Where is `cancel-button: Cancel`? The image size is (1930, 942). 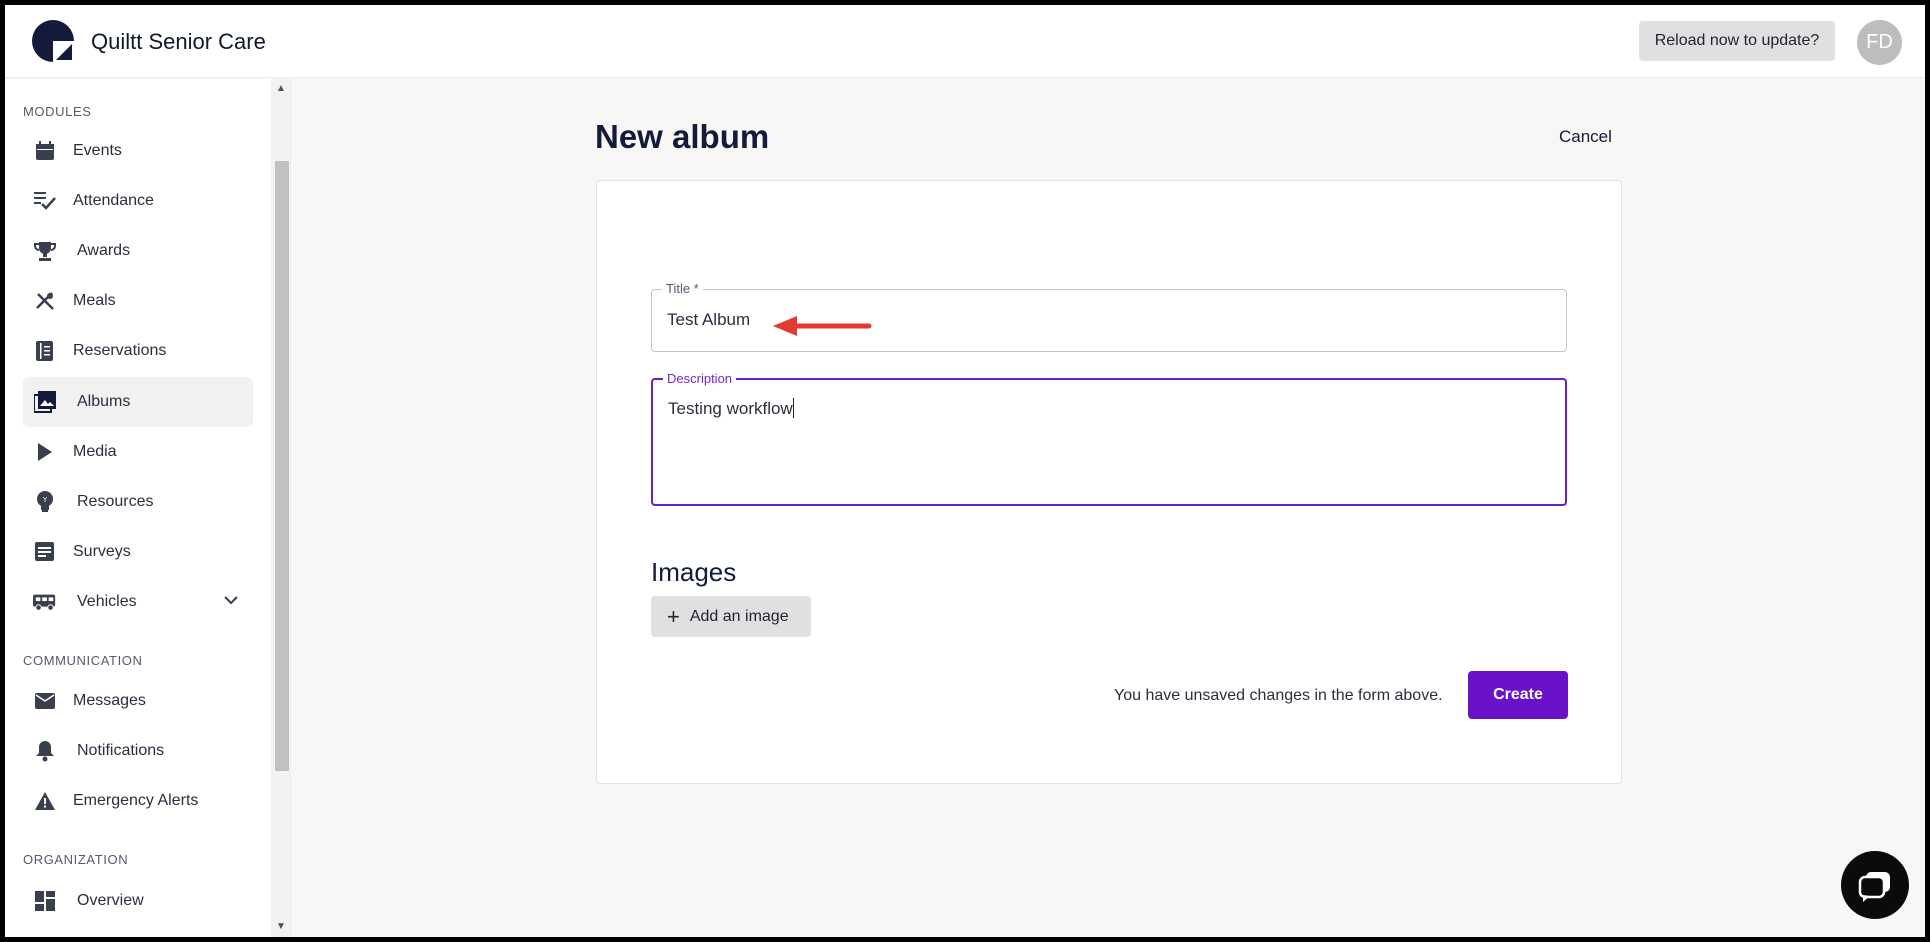 cancel-button: Cancel is located at coordinates (1585, 137).